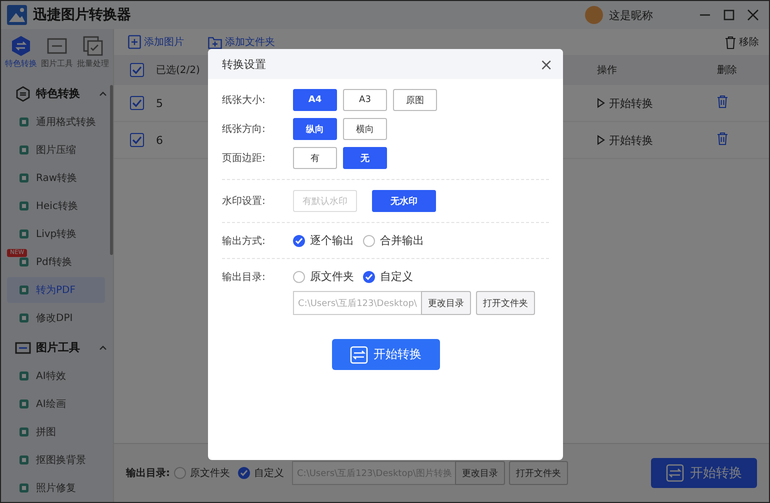  I want to click on file-name: 6, so click(159, 140).